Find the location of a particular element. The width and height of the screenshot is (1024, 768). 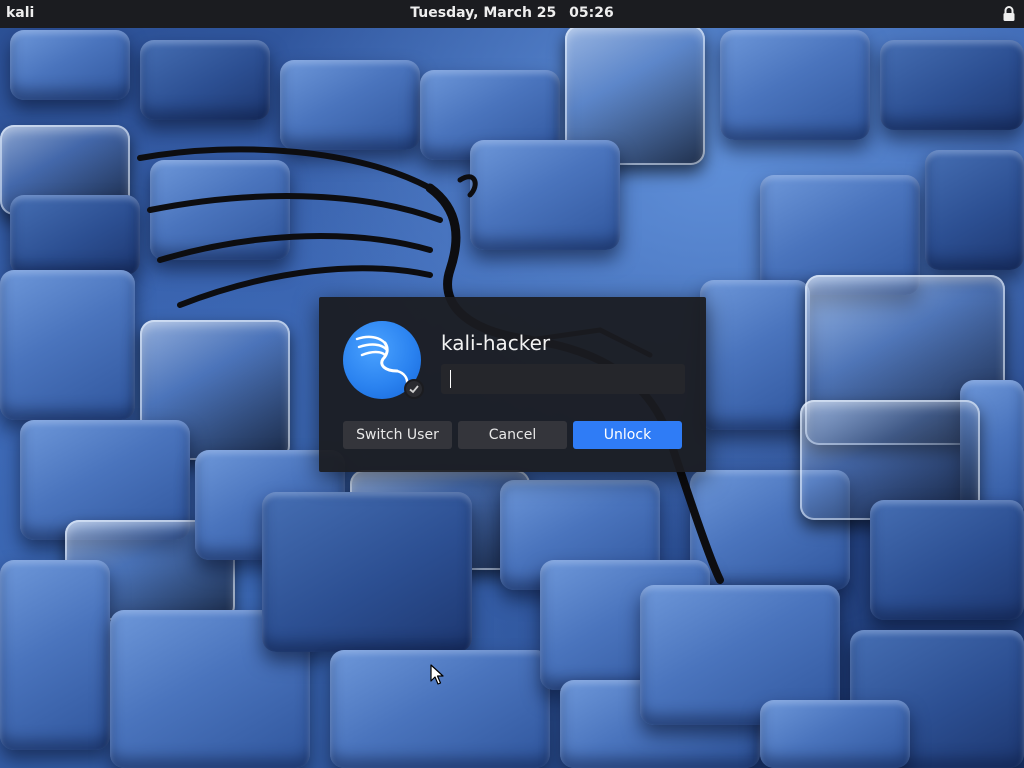

unlock-button: Unlock is located at coordinates (627, 435).